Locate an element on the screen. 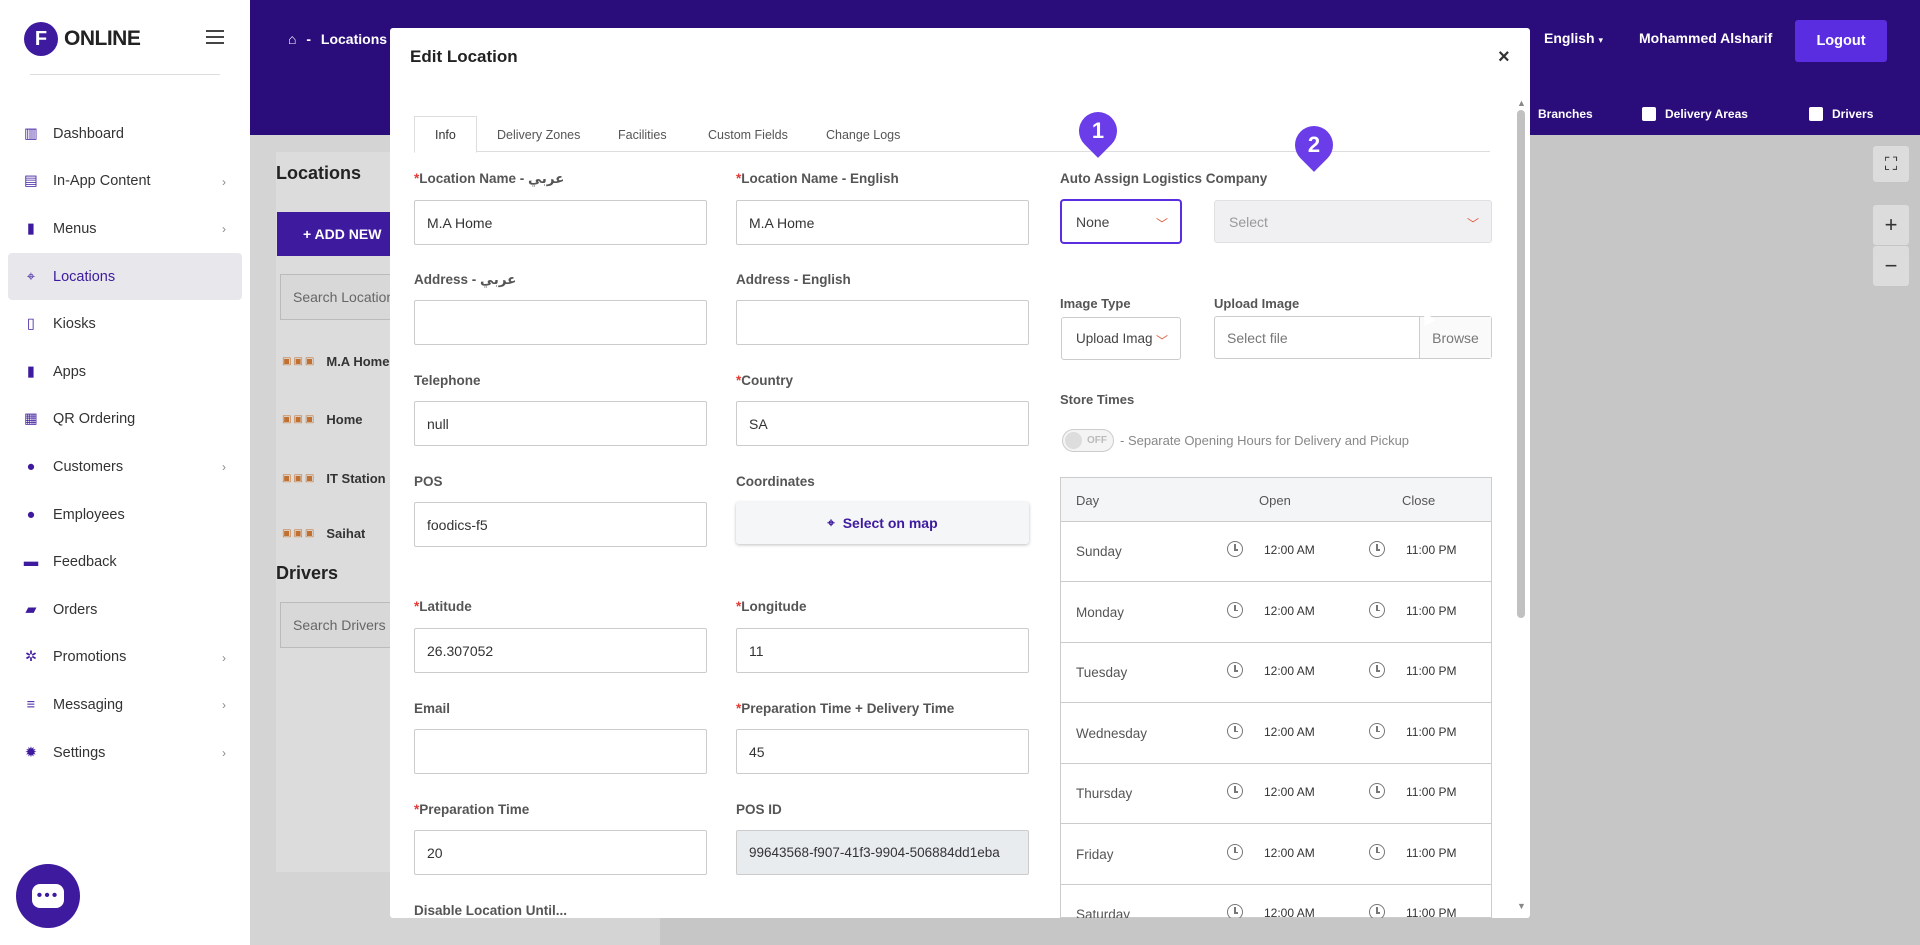 This screenshot has height=945, width=1920. location-item: ▣▣▣ Home is located at coordinates (322, 419).